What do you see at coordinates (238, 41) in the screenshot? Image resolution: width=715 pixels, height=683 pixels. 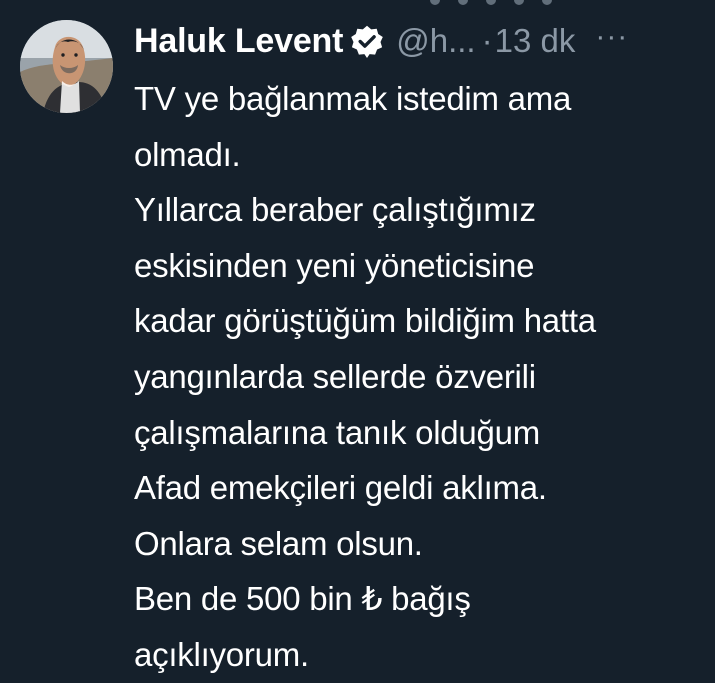 I see `display-name: Haluk Levent` at bounding box center [238, 41].